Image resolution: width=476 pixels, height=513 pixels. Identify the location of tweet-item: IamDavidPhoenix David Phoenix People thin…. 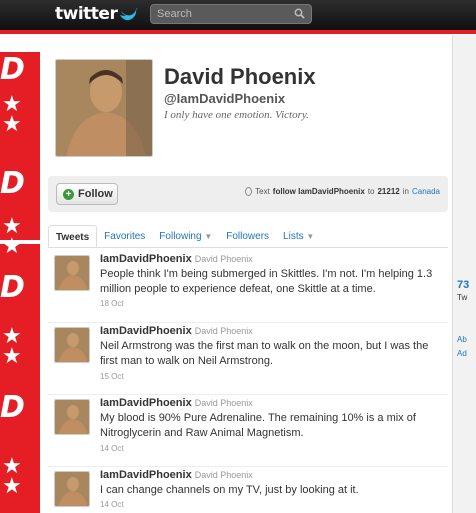
(248, 287).